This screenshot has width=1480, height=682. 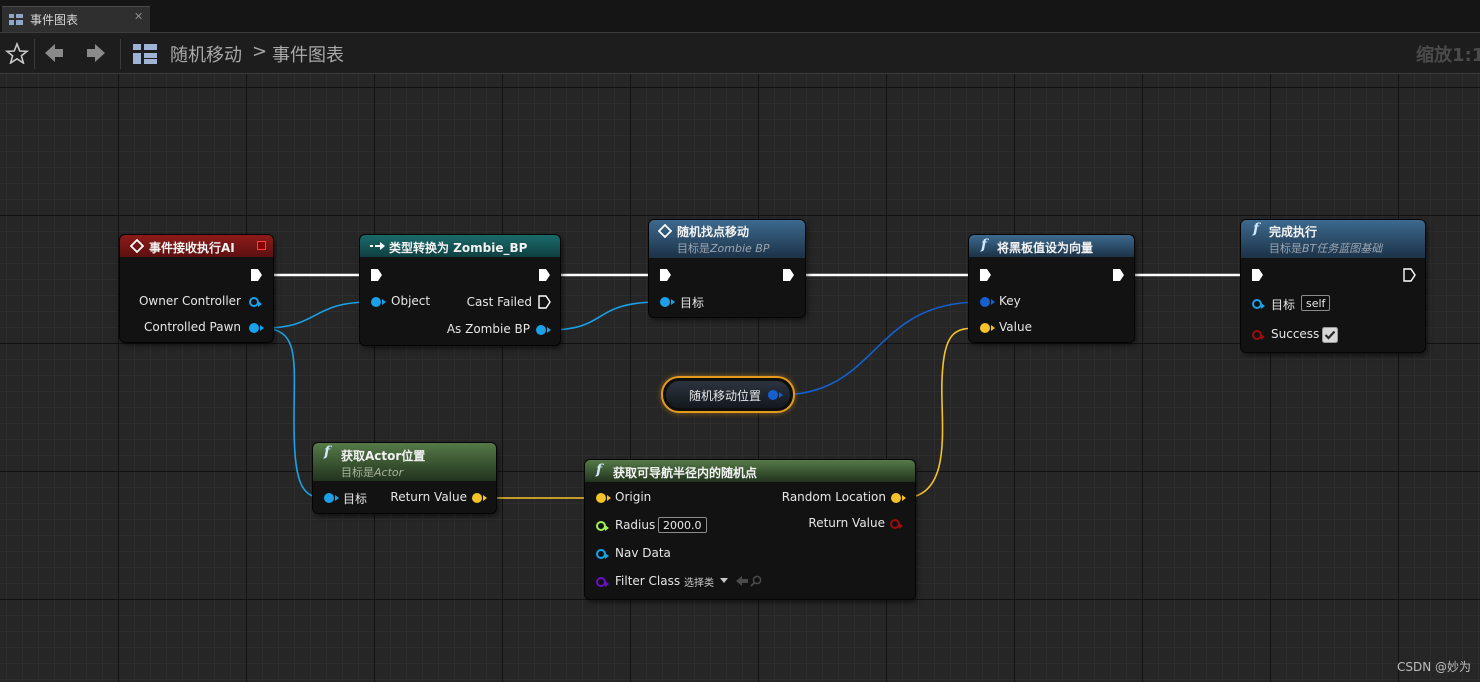 What do you see at coordinates (1330, 335) in the screenshot?
I see `success-checkbox` at bounding box center [1330, 335].